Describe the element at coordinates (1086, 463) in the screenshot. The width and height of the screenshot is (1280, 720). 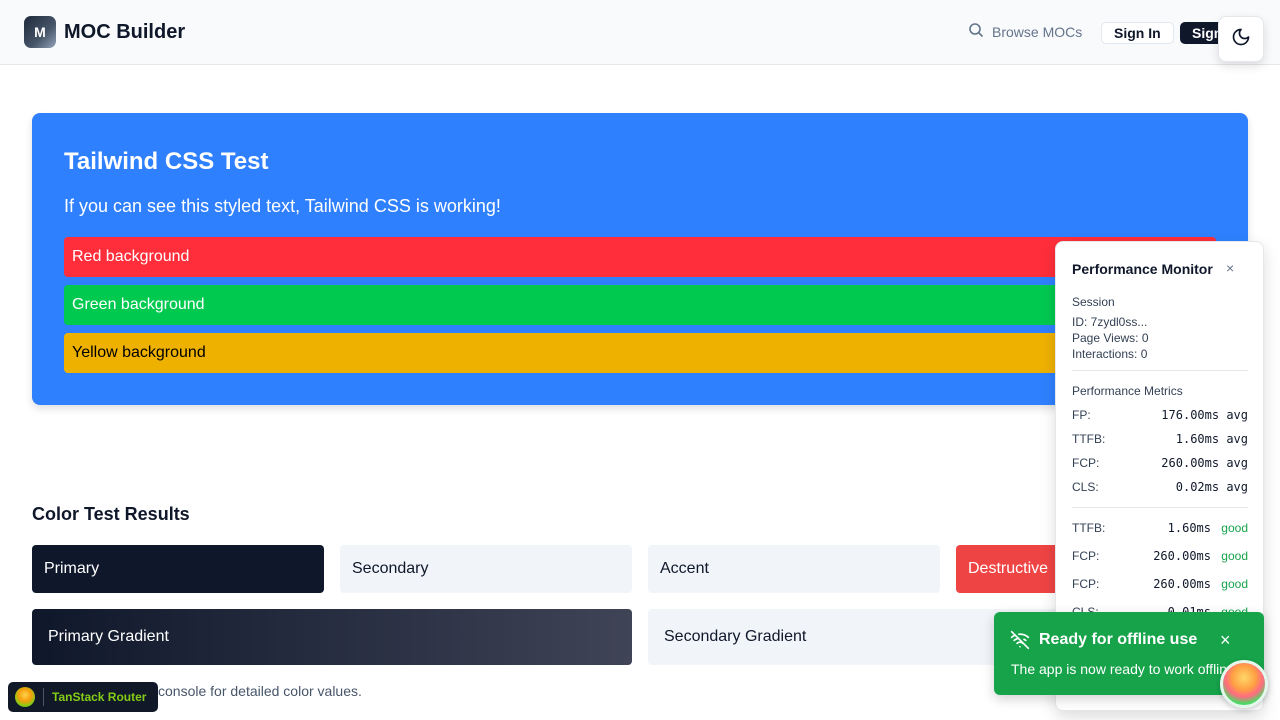
I see `metric-label: FCP:` at that location.